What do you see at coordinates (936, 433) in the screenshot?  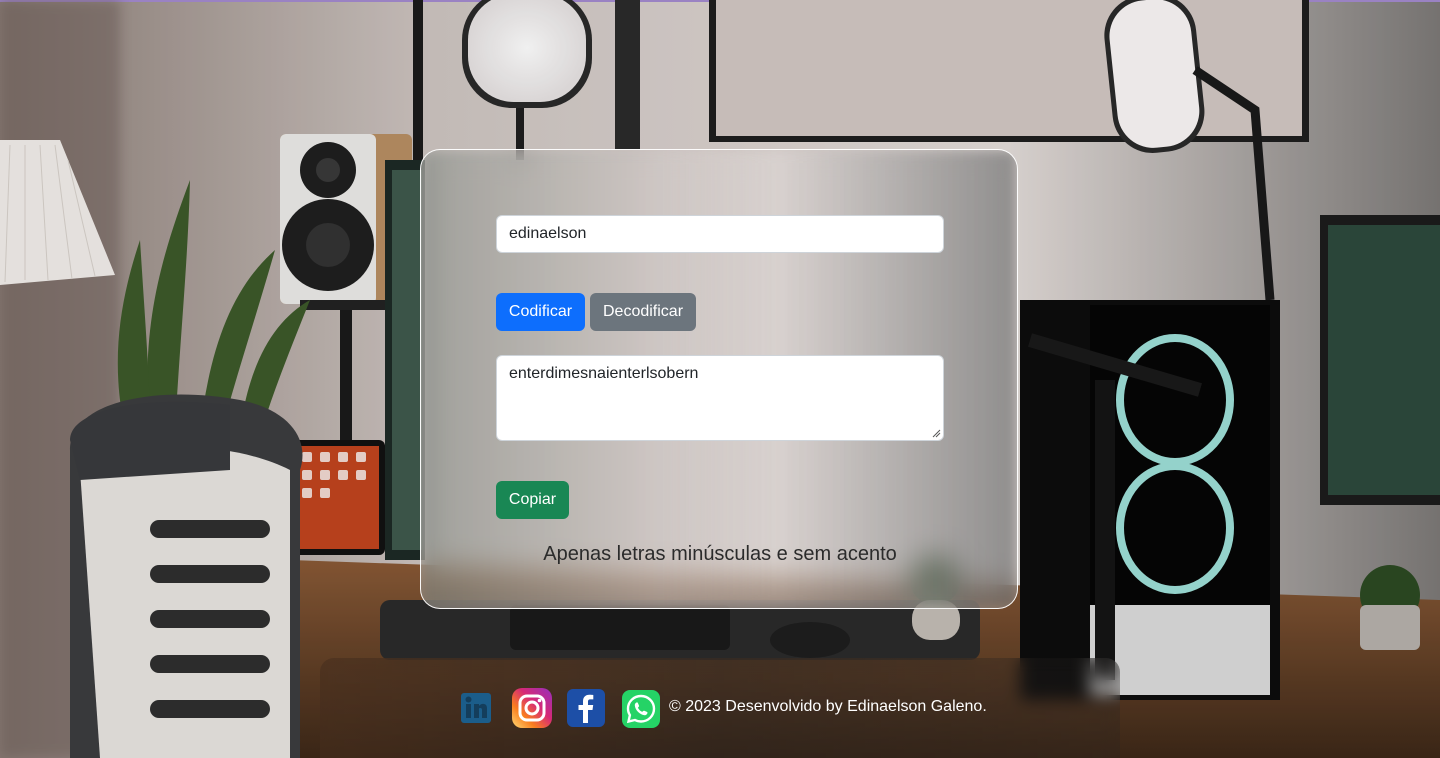 I see `resize-grip-icon` at bounding box center [936, 433].